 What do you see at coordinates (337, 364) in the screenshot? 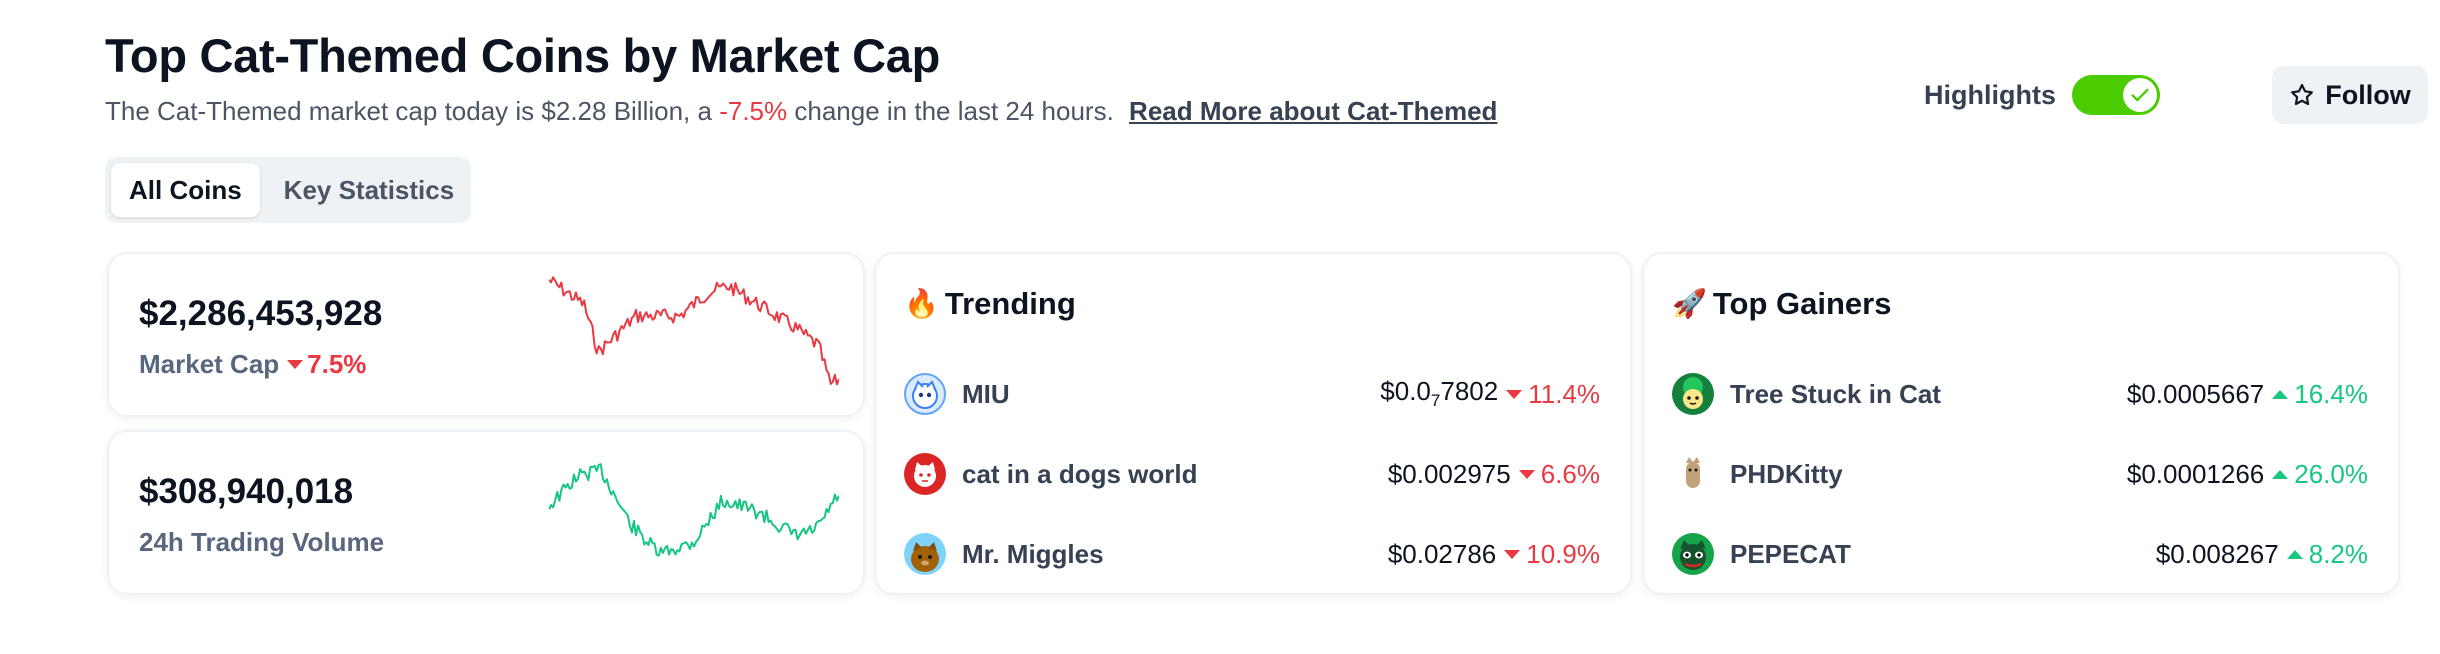
I see `market-cap-change-value: 7.5%` at bounding box center [337, 364].